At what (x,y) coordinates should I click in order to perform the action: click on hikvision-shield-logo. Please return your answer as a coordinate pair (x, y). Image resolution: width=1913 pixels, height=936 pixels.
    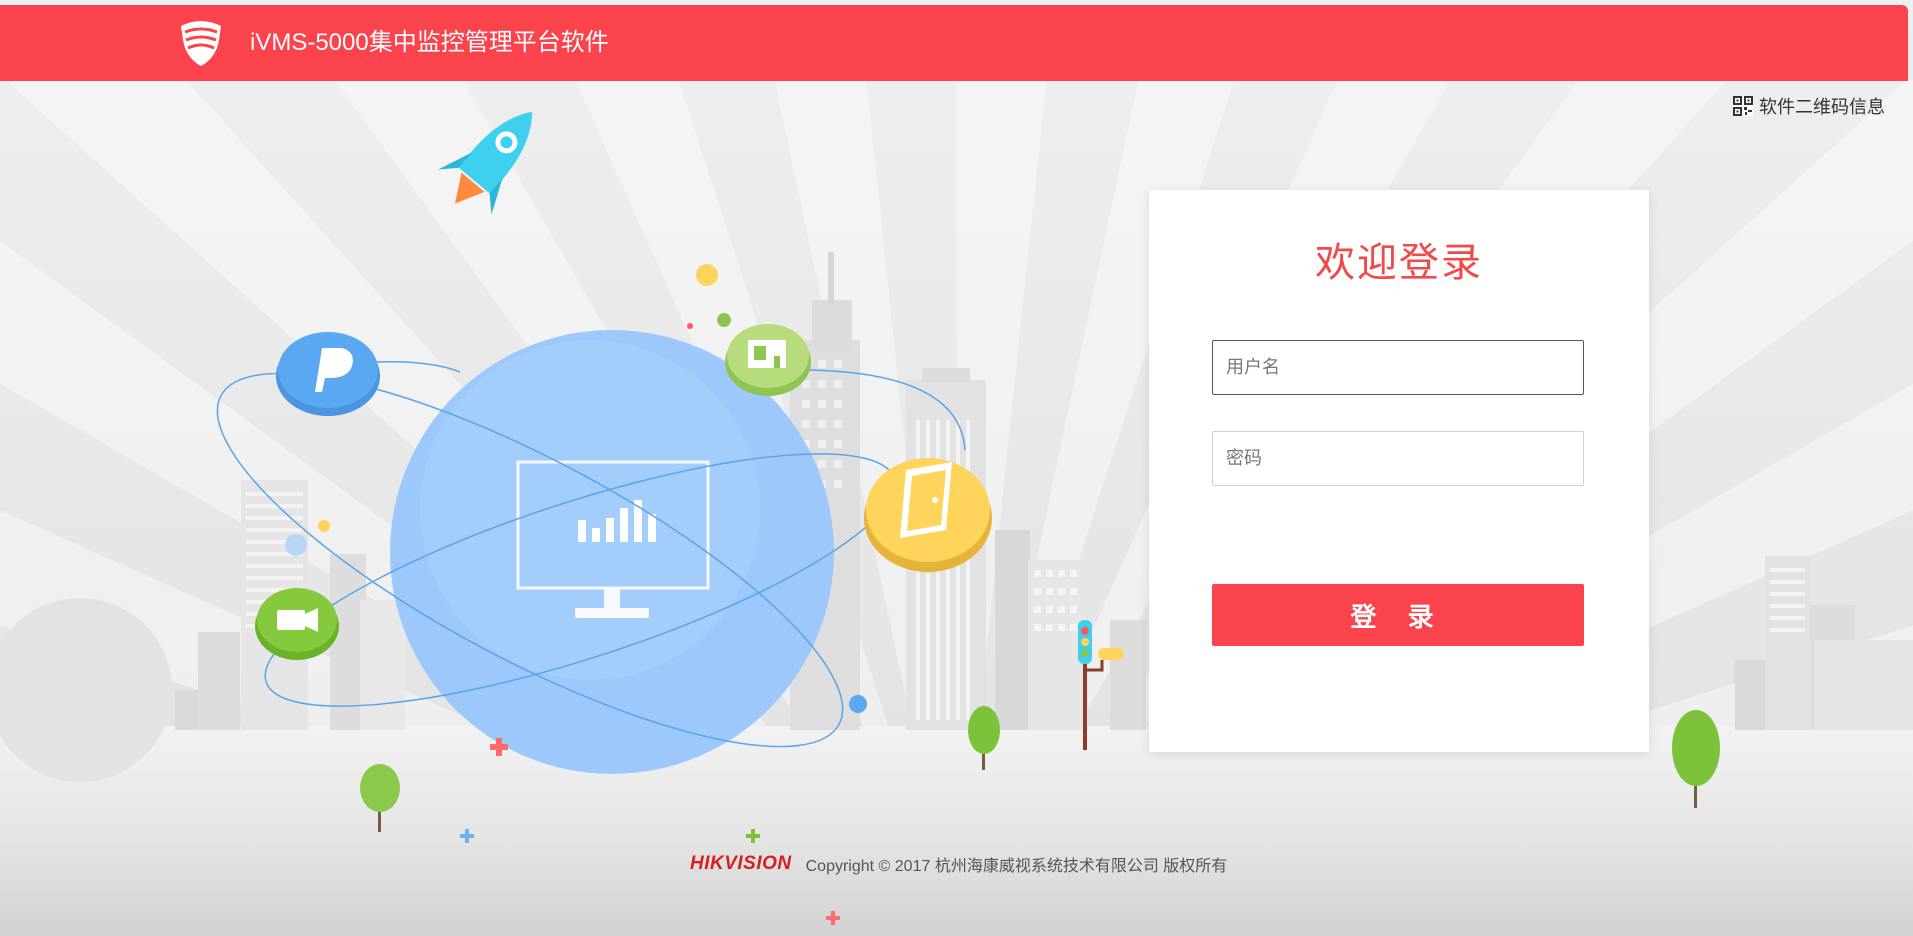
    Looking at the image, I should click on (201, 43).